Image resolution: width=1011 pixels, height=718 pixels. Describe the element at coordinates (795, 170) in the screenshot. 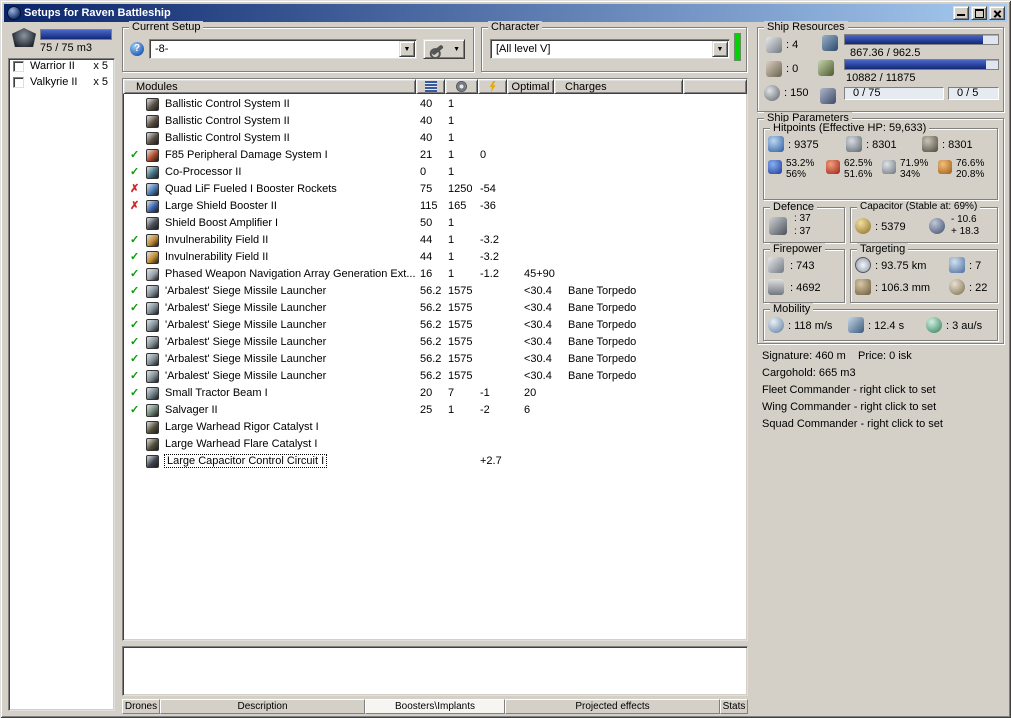

I see `em-resist-cell: 53.2% 56%` at that location.